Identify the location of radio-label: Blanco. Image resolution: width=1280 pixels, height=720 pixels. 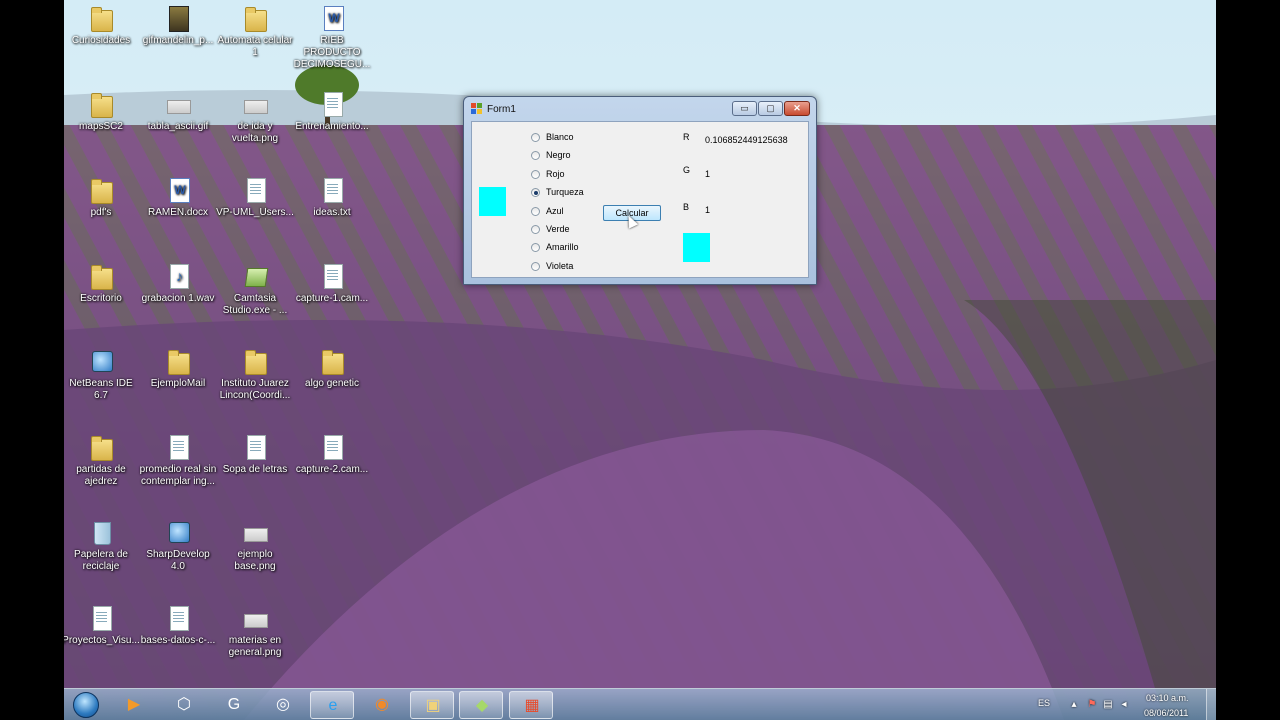
(560, 137).